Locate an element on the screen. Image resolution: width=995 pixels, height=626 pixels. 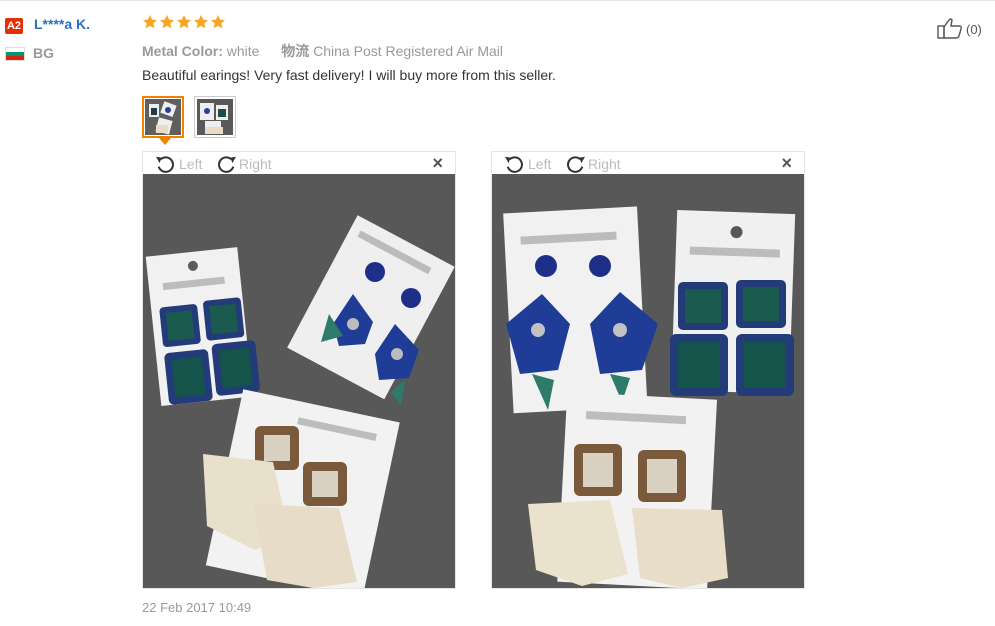
active-thumbnail-indicator is located at coordinates (165, 141).